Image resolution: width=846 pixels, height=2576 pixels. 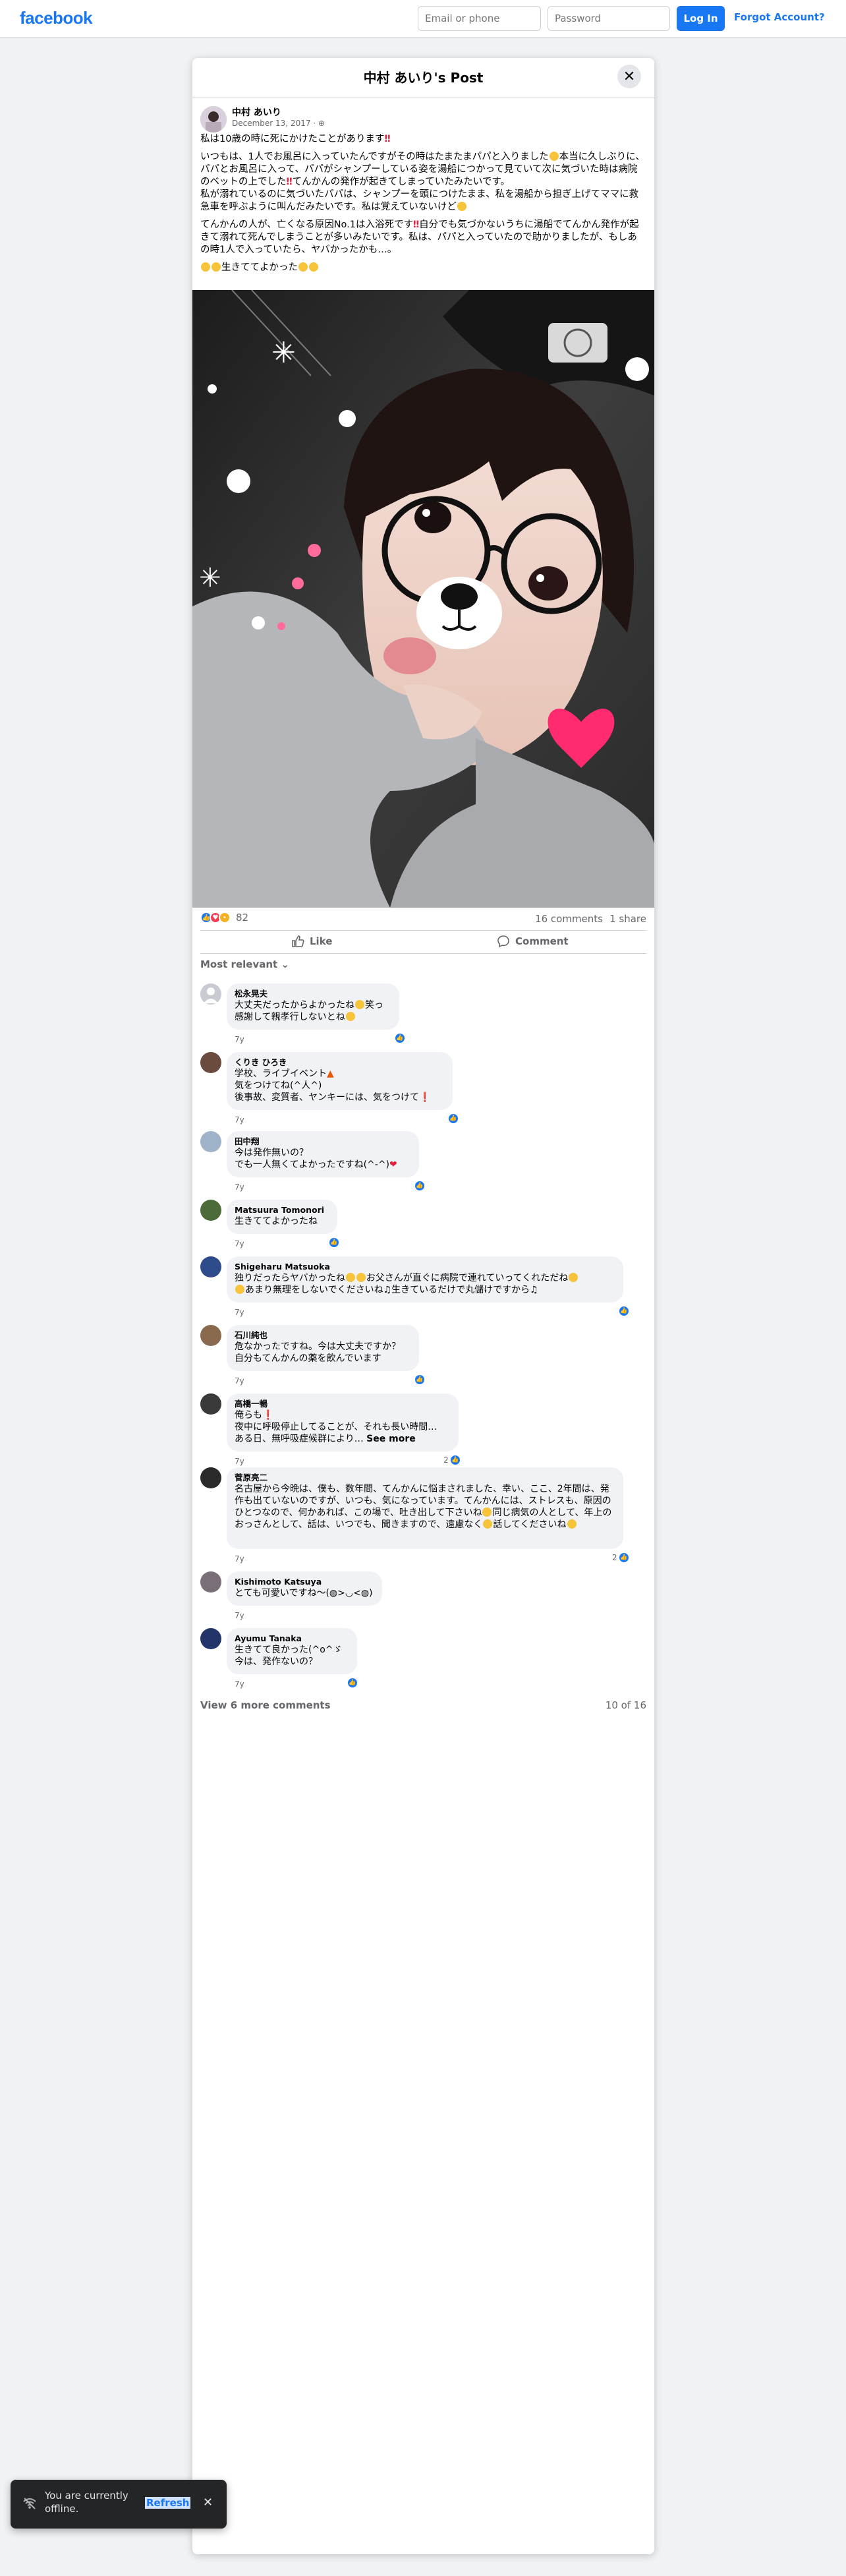 I want to click on author-avatar, so click(x=214, y=119).